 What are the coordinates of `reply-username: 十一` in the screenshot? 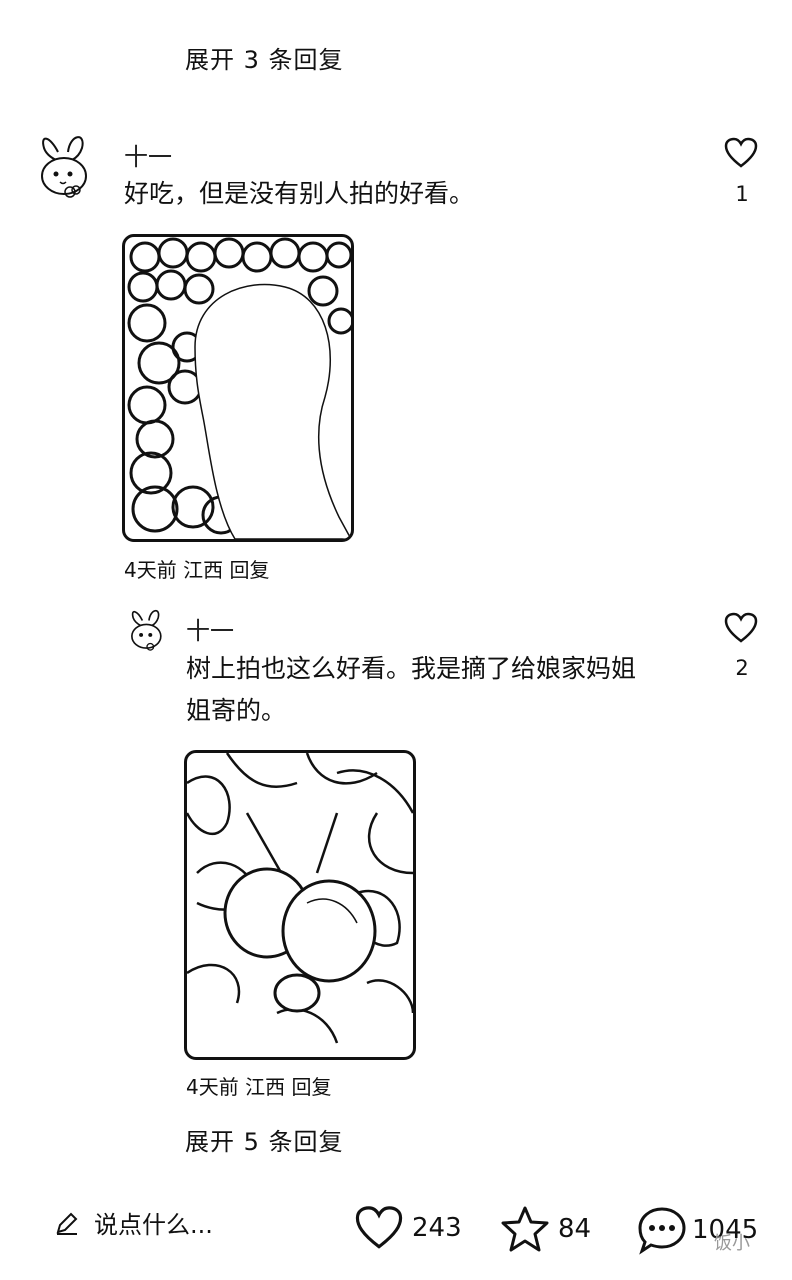 It's located at (210, 628).